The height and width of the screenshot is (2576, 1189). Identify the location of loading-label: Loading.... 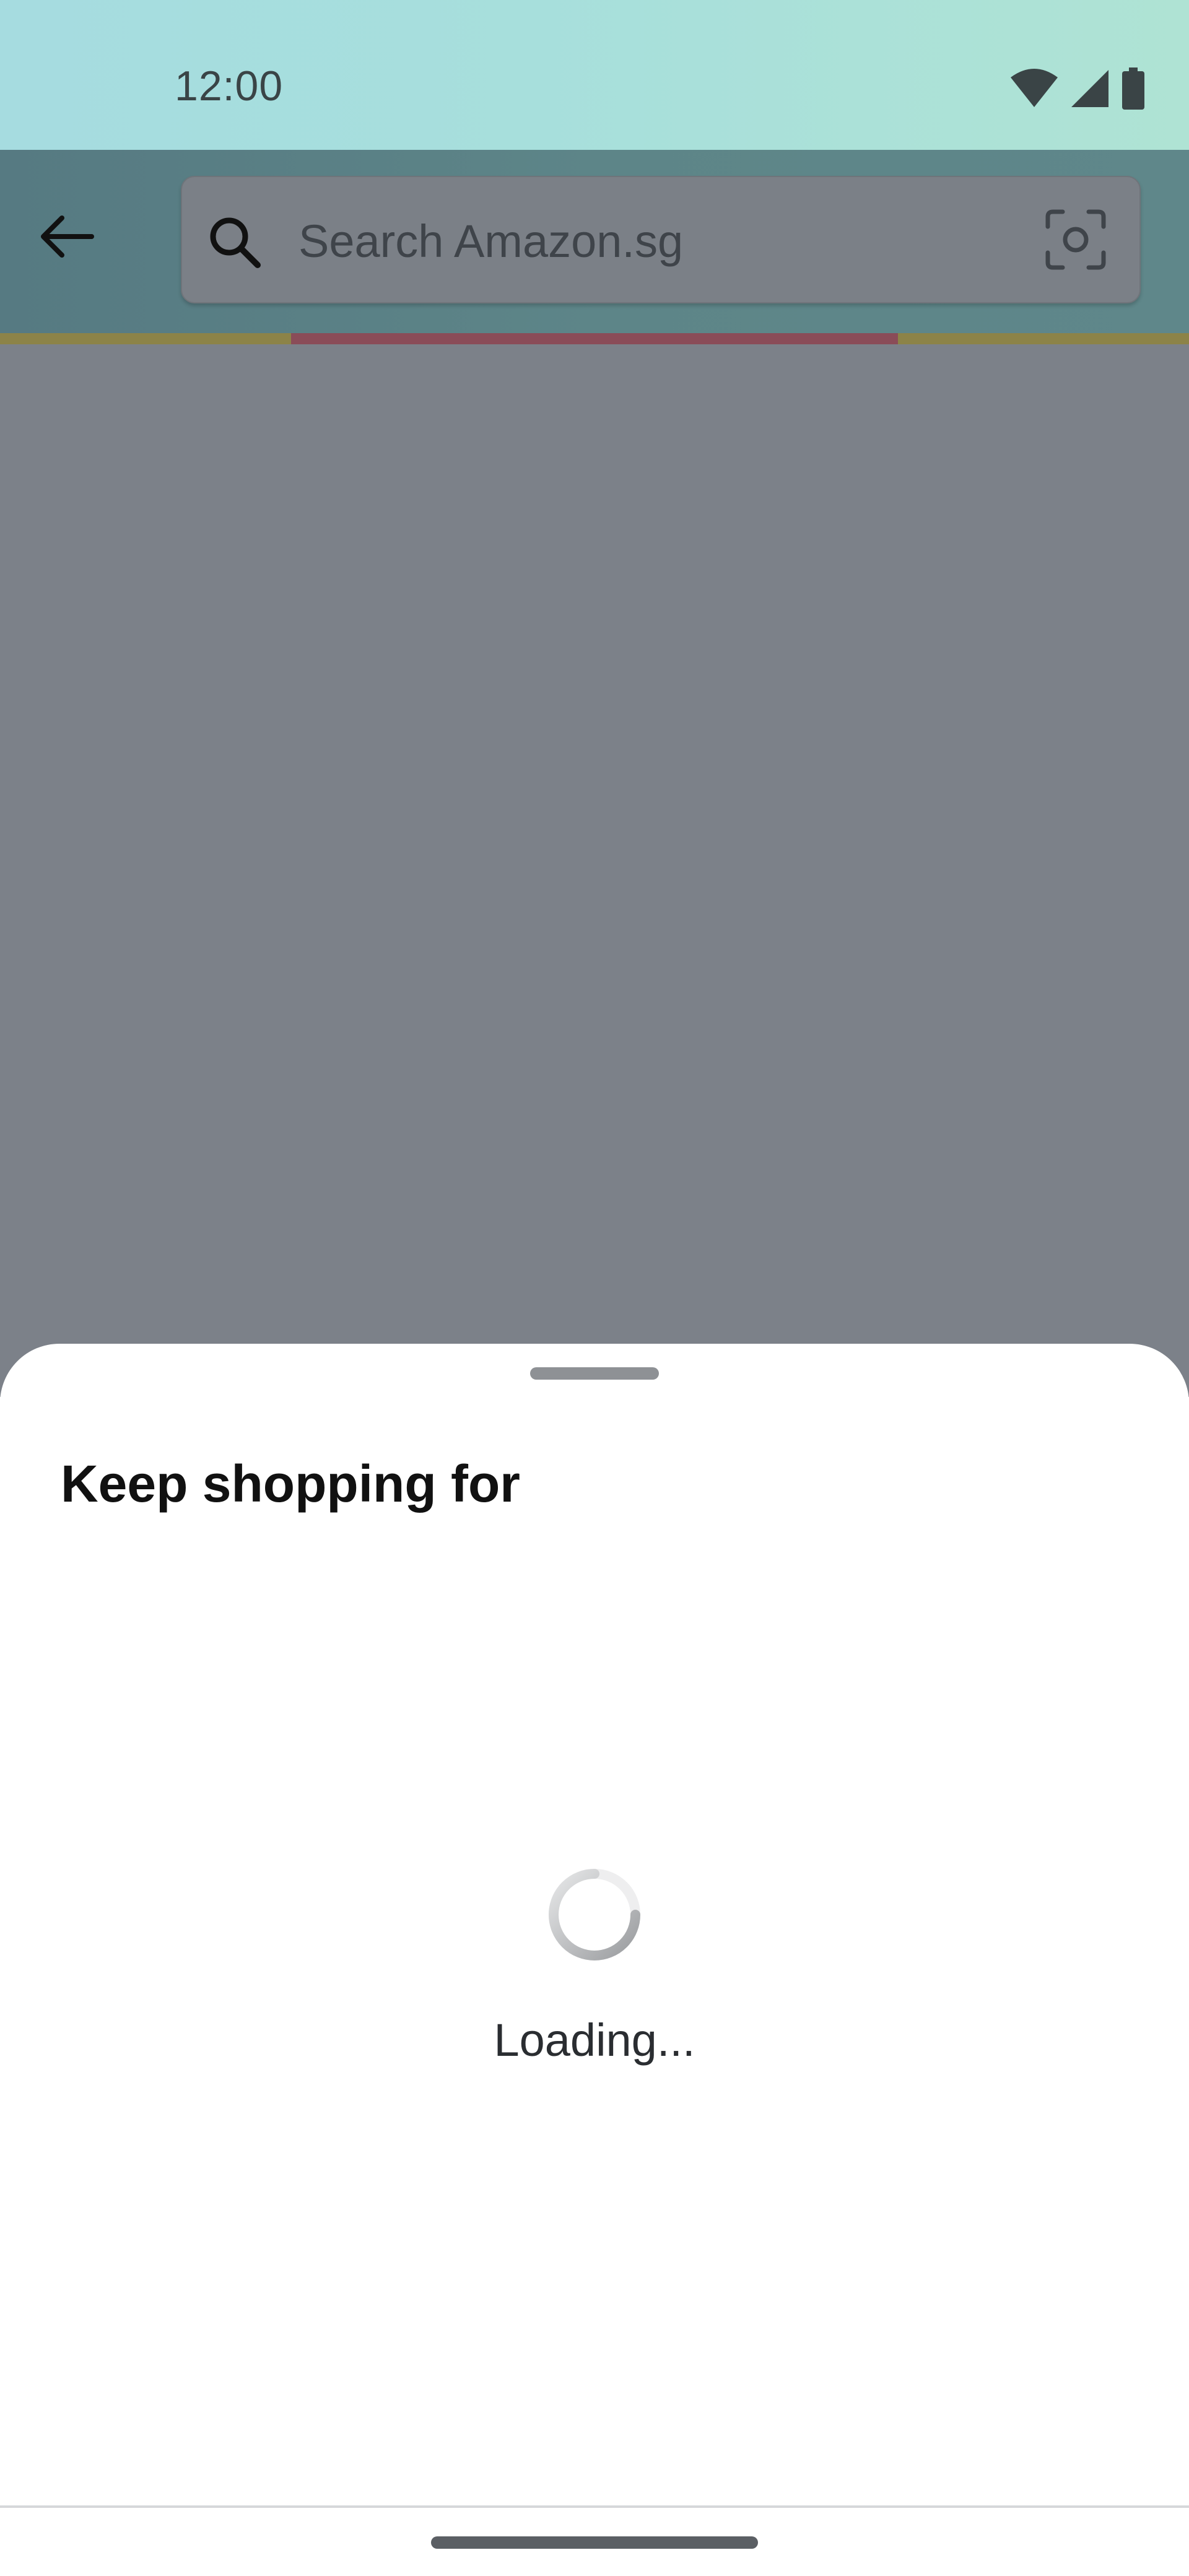
(594, 2040).